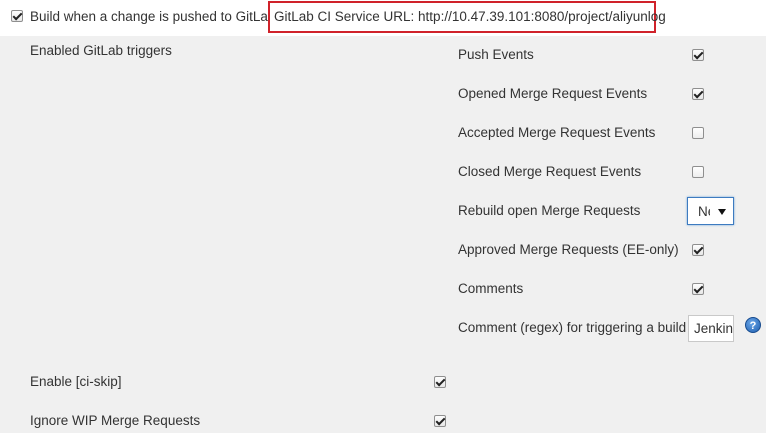  Describe the element at coordinates (557, 132) in the screenshot. I see `trigger-label-accepted-merge-request: Accepted Merge Request Events` at that location.